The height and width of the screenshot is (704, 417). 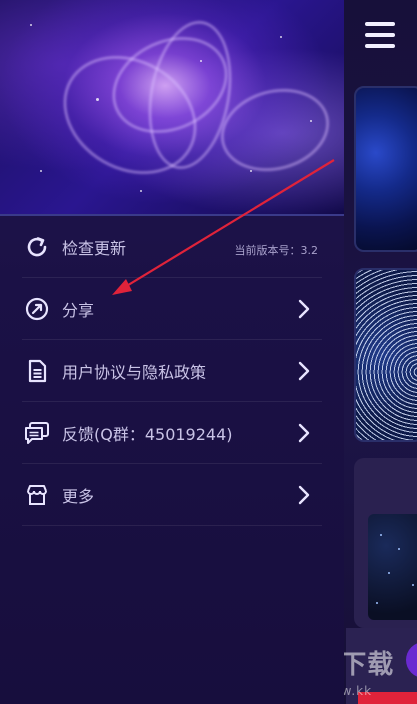 What do you see at coordinates (37, 247) in the screenshot?
I see `refresh-icon` at bounding box center [37, 247].